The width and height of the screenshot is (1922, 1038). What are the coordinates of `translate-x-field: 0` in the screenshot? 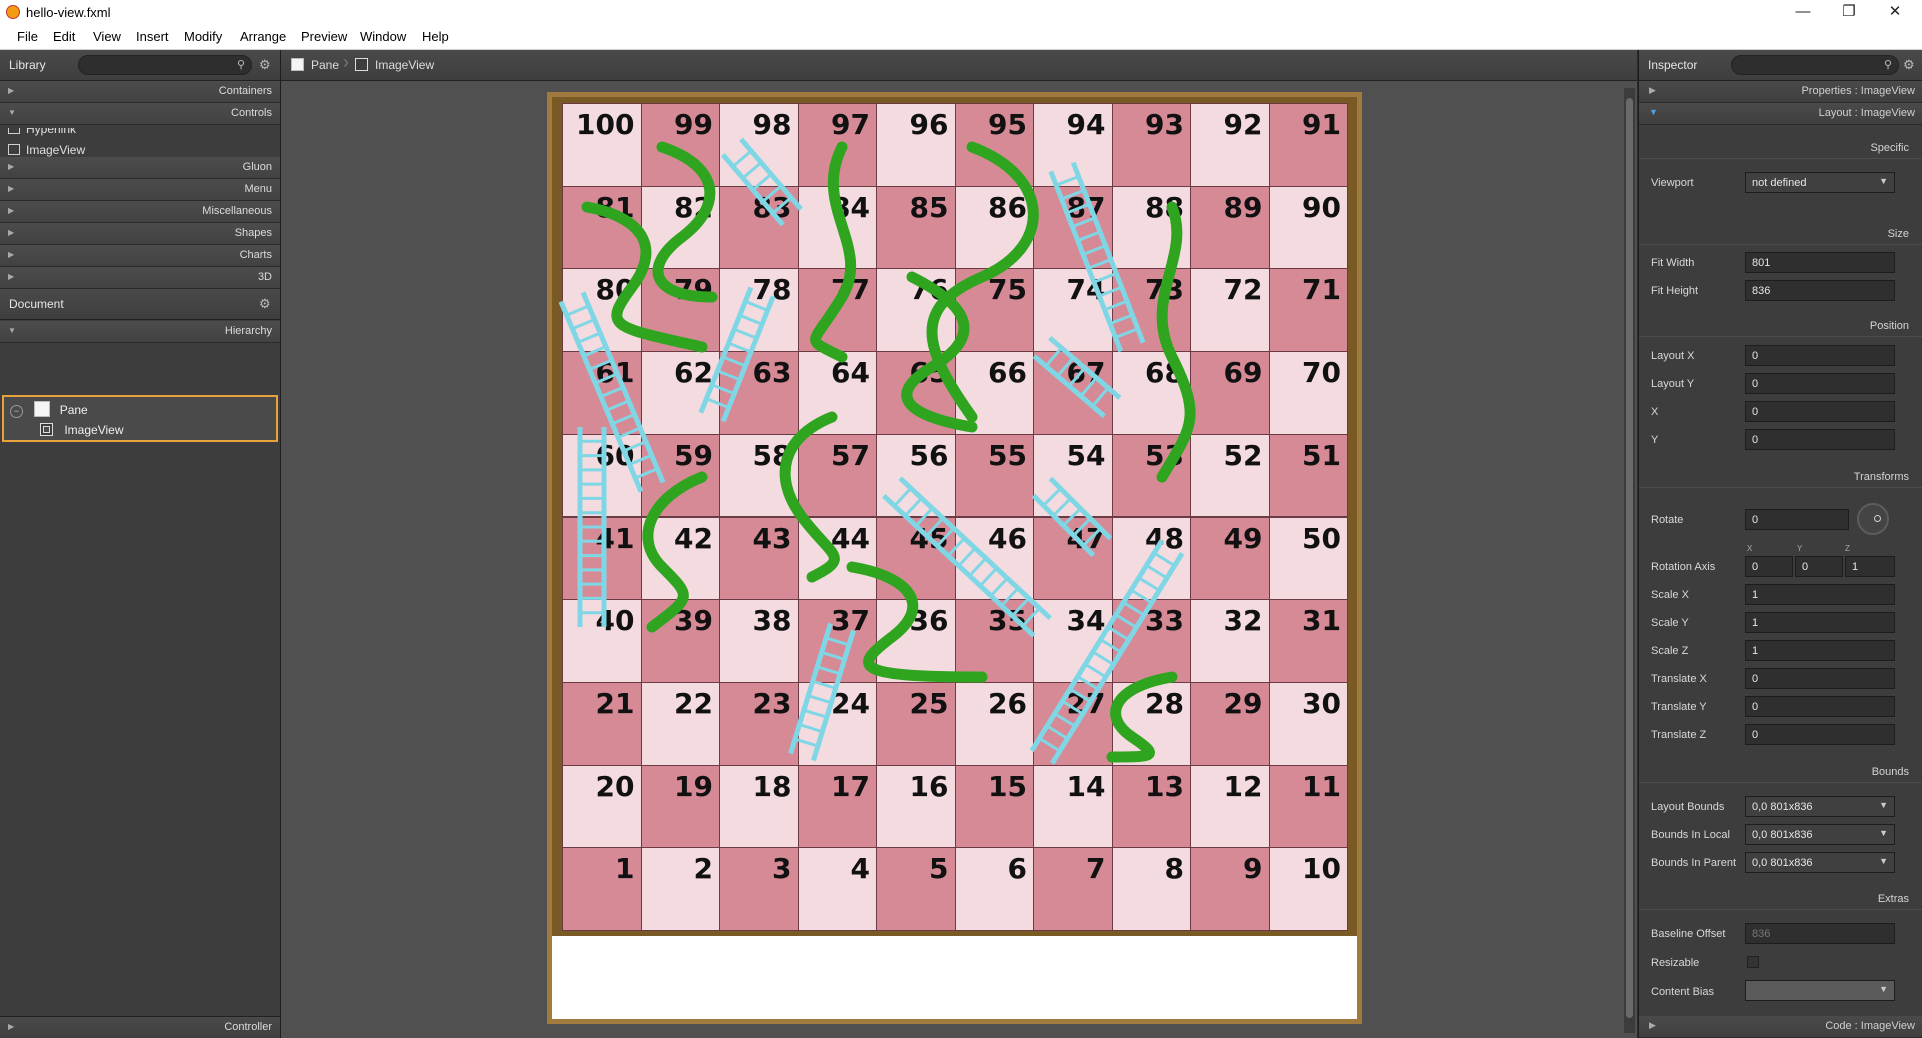 It's located at (1820, 678).